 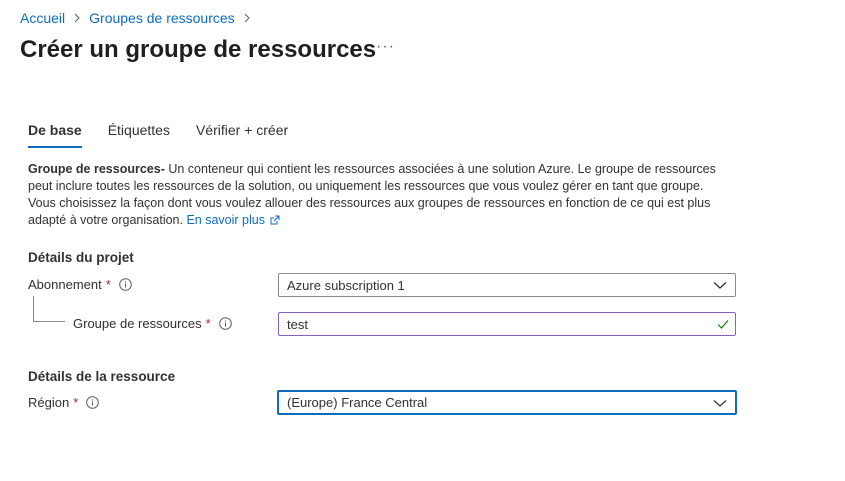 I want to click on project-details-heading: Détails du projet, so click(x=81, y=257).